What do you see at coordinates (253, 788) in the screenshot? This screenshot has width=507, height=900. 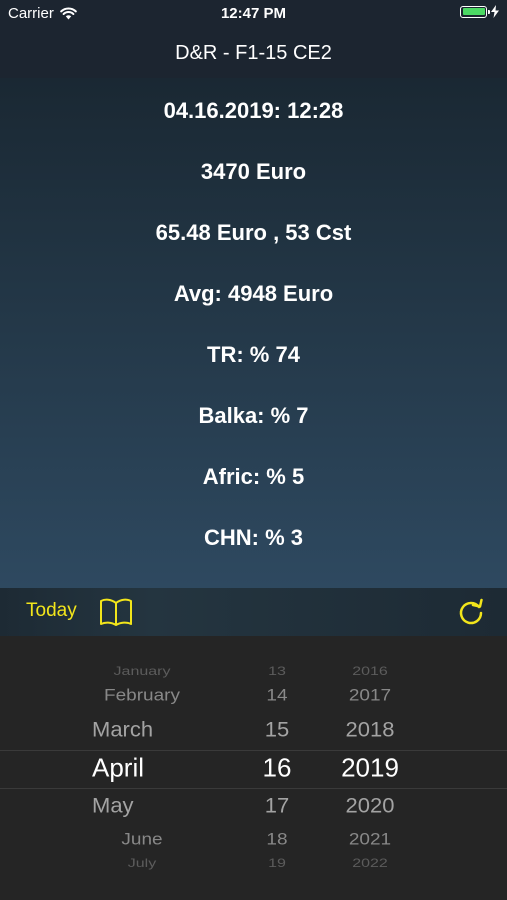 I see `picker-selection-bottom-line` at bounding box center [253, 788].